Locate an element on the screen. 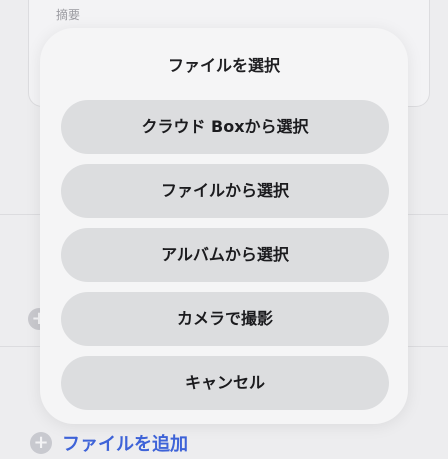 This screenshot has width=448, height=459. sheet-title: ファイルを選択 is located at coordinates (223, 65).